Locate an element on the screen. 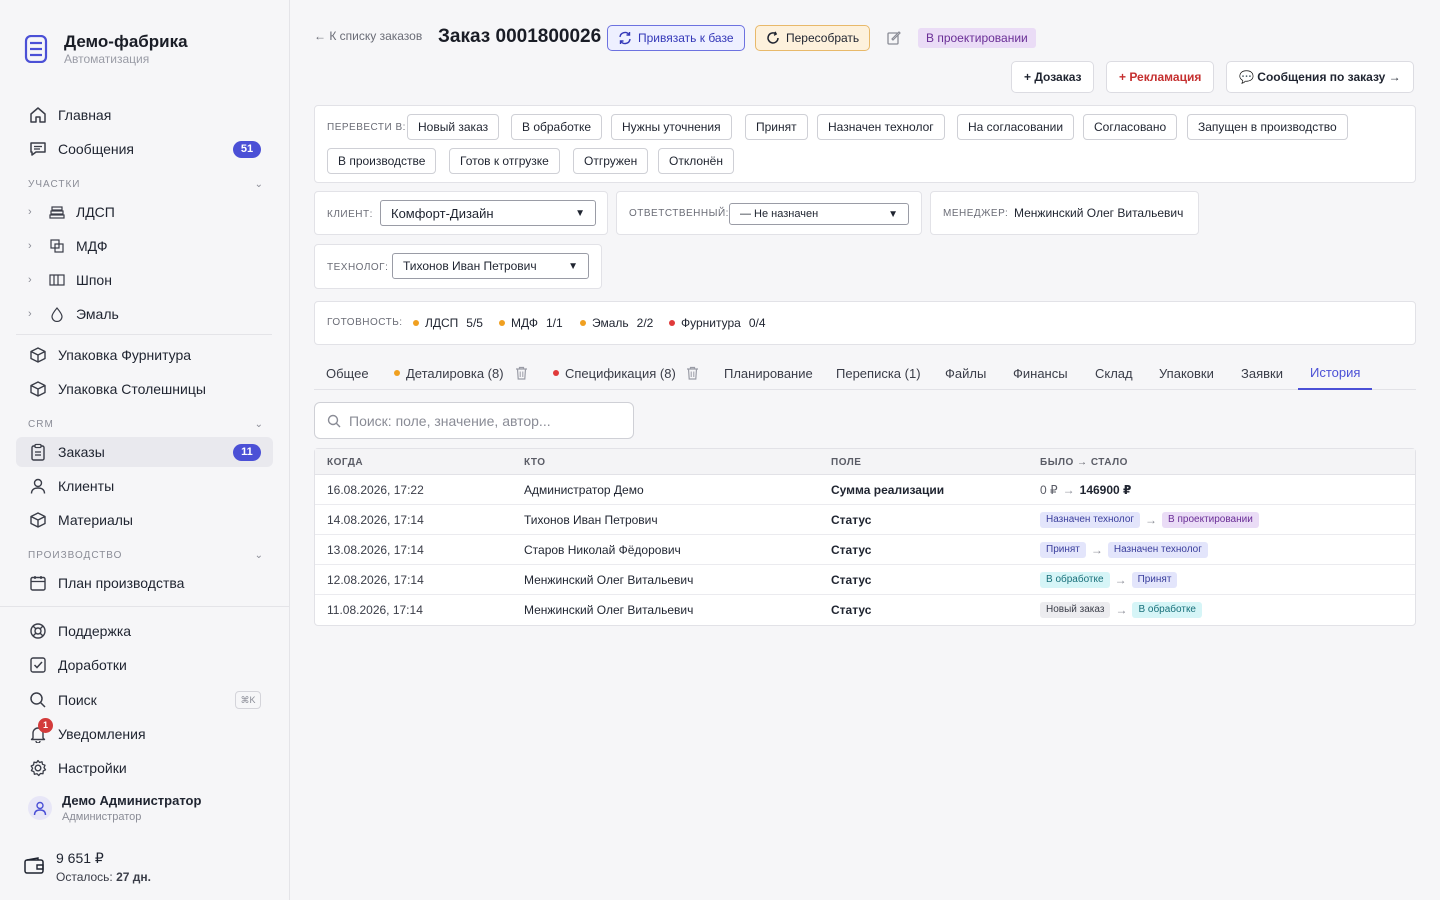  readiness-item-value: 0/4 is located at coordinates (757, 323).